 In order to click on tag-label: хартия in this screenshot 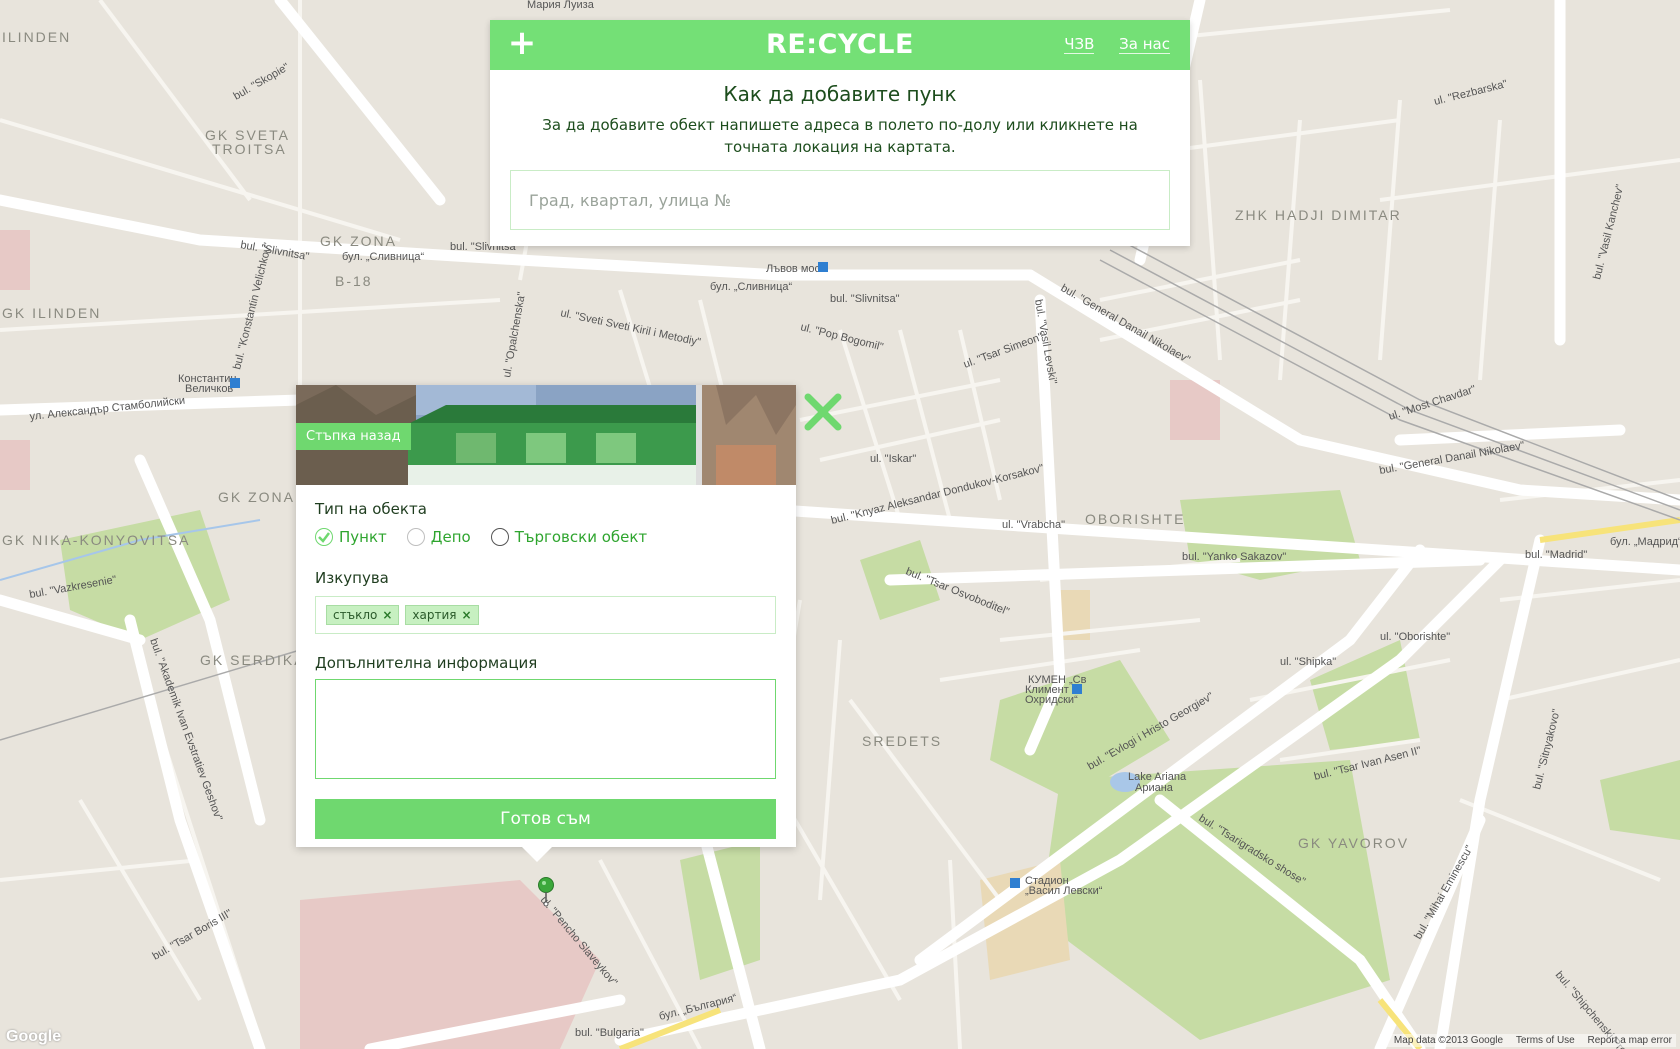, I will do `click(434, 615)`.